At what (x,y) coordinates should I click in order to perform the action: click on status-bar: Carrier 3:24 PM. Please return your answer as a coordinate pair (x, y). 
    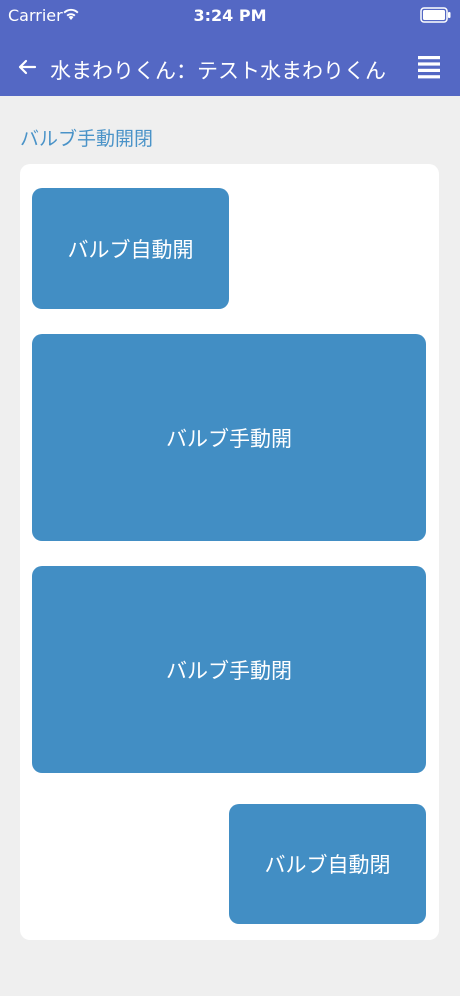
    Looking at the image, I should click on (230, 16).